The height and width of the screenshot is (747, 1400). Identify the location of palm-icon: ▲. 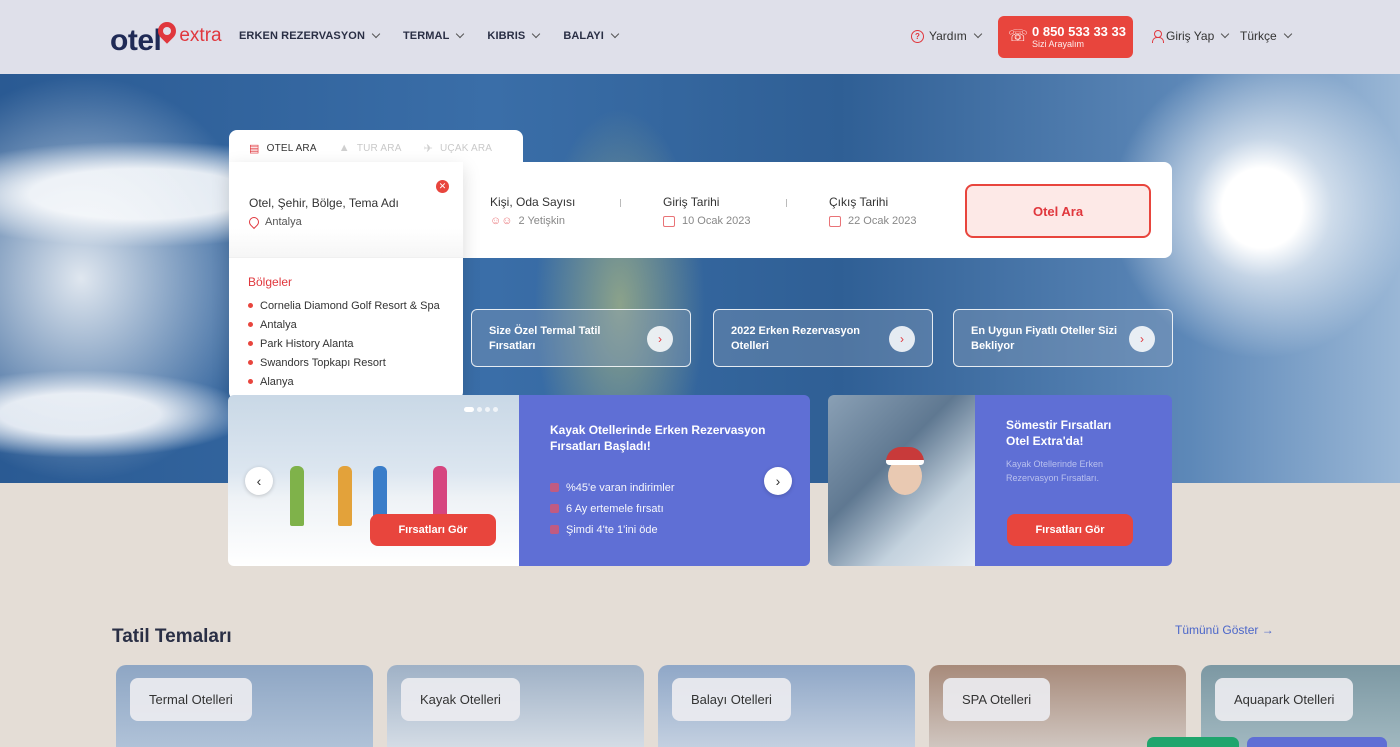
(344, 148).